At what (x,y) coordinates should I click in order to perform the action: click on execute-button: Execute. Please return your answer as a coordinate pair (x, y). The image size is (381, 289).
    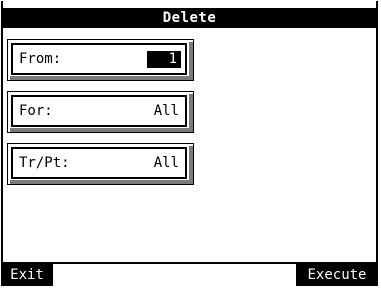
    Looking at the image, I should click on (337, 275).